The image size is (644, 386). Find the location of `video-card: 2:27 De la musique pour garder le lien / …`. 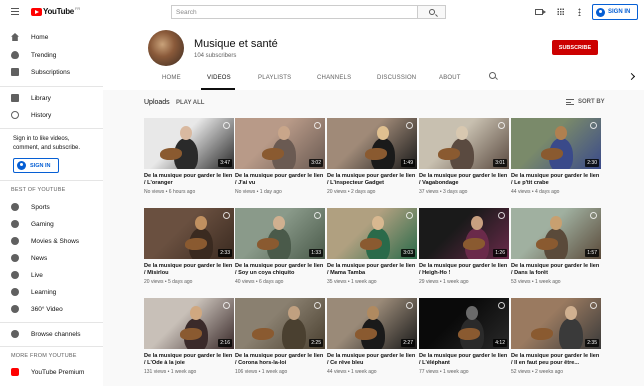

video-card: 2:27 De la musique pour garder le lien / … is located at coordinates (372, 340).